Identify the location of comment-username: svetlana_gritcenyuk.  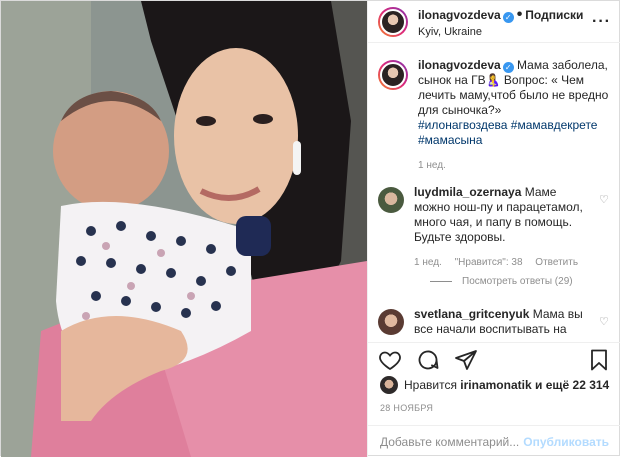
(471, 314).